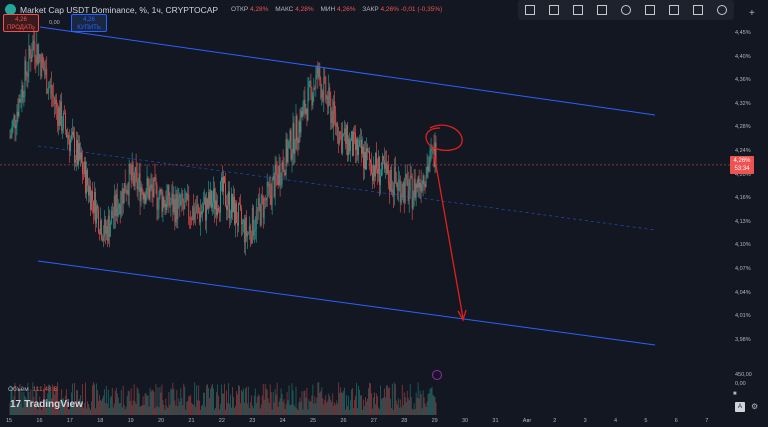  Describe the element at coordinates (735, 394) in the screenshot. I see `lock-icon: ■` at that location.